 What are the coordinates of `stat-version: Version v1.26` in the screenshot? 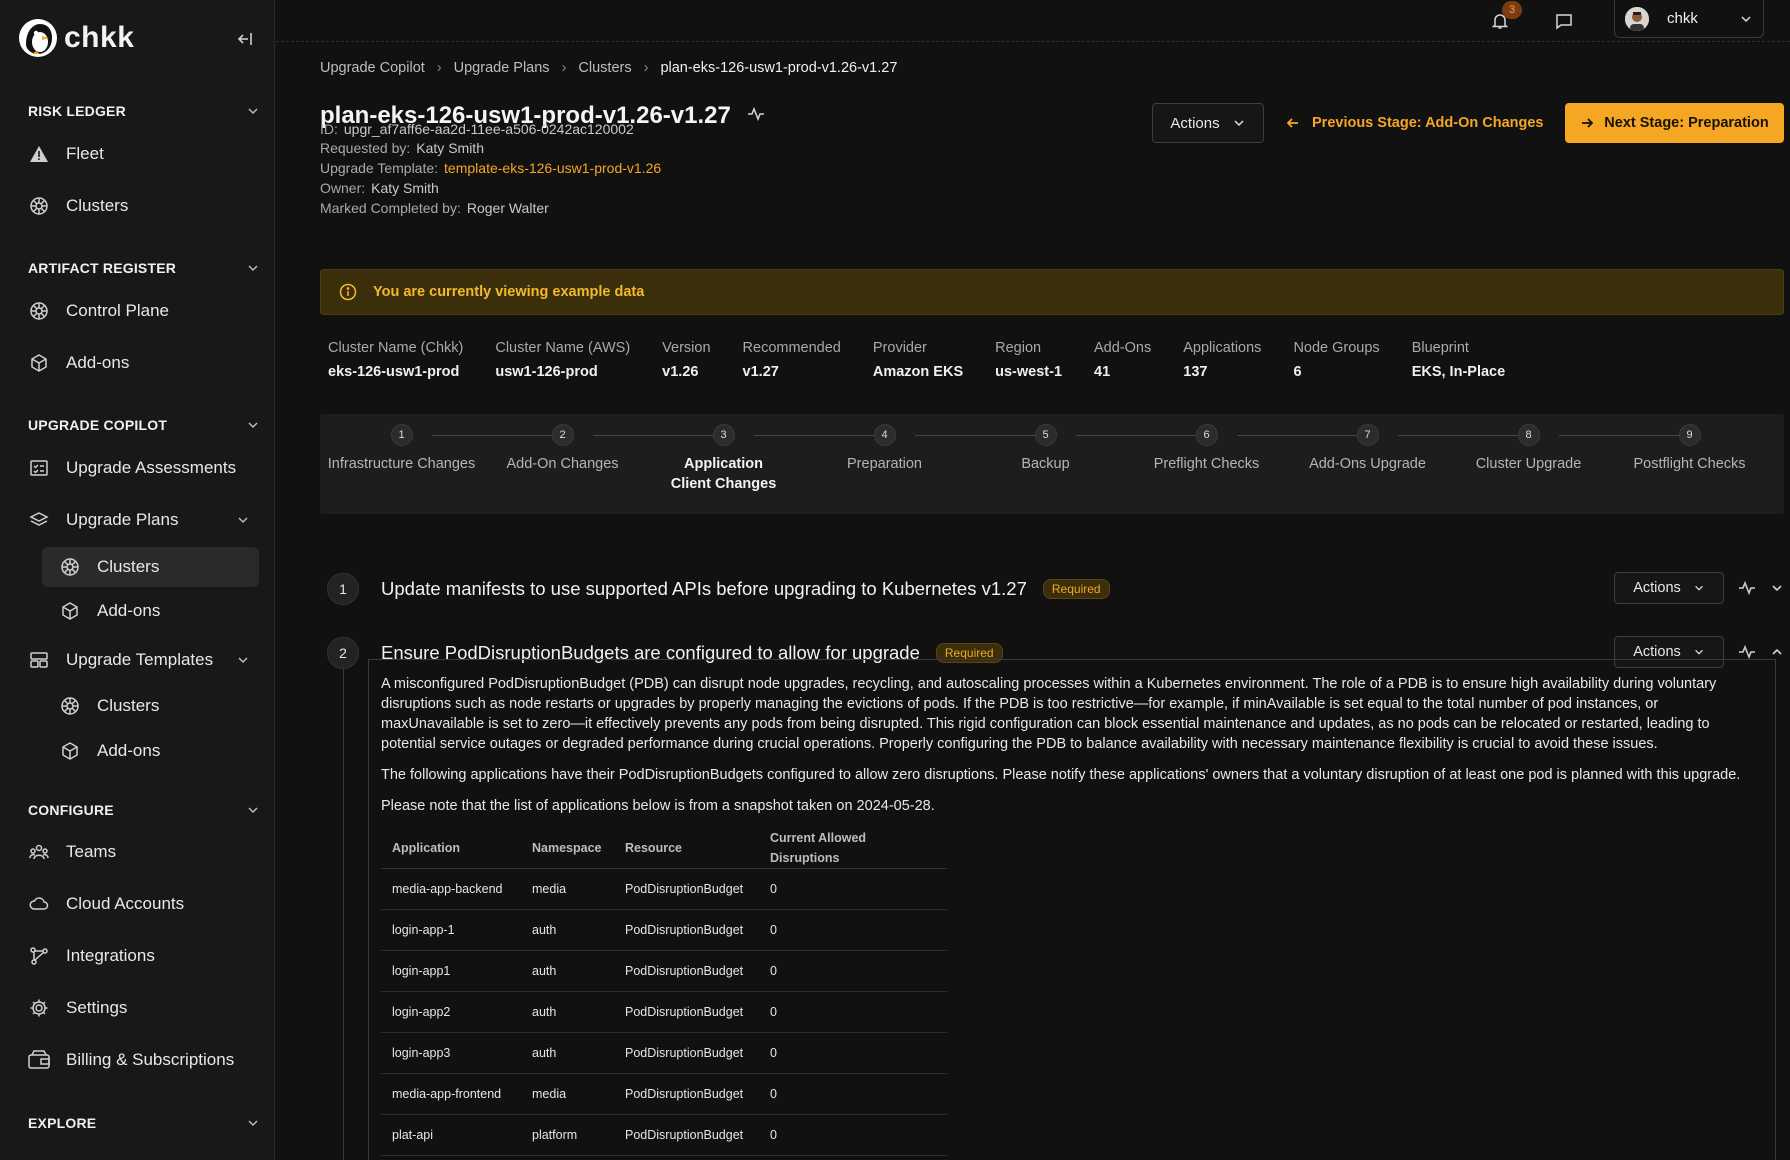 It's located at (686, 360).